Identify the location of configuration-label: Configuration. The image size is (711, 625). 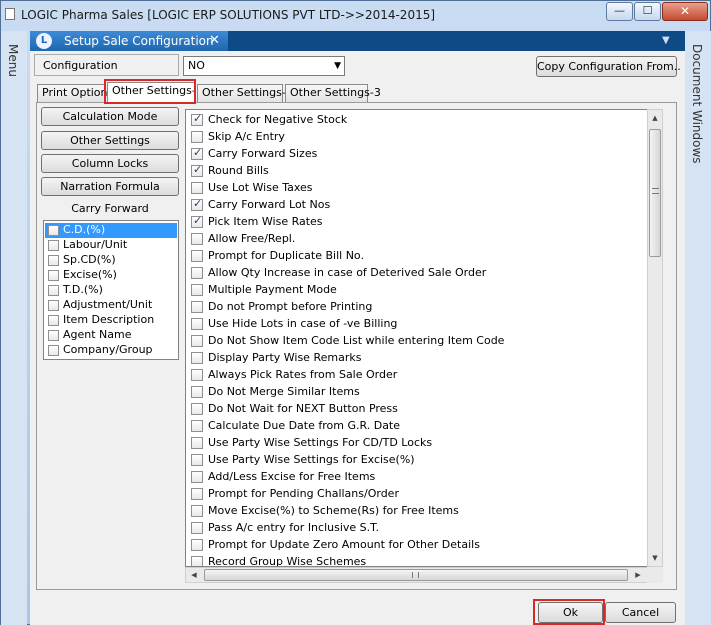
(80, 65).